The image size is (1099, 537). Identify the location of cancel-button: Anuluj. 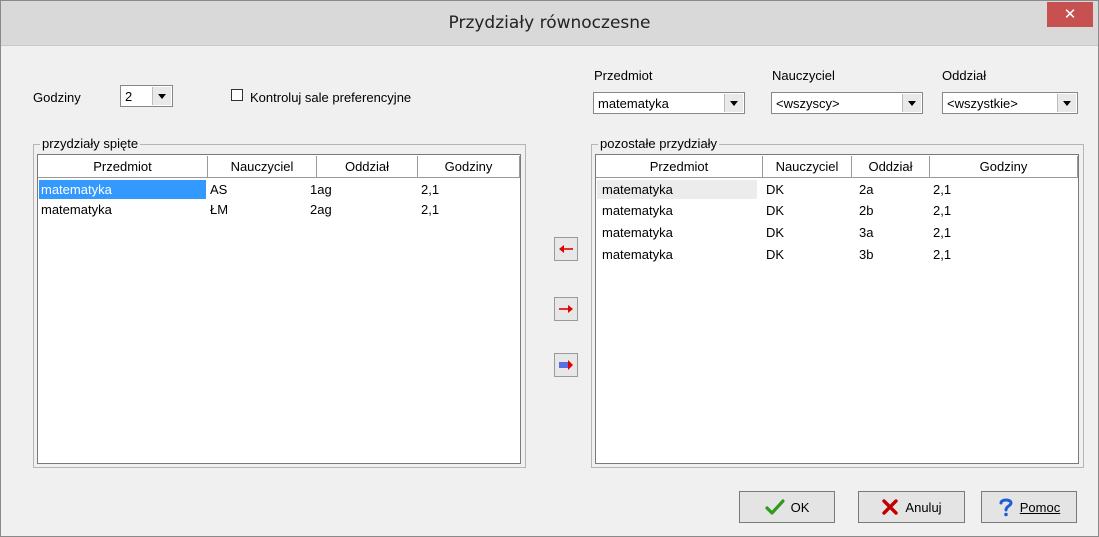
(911, 507).